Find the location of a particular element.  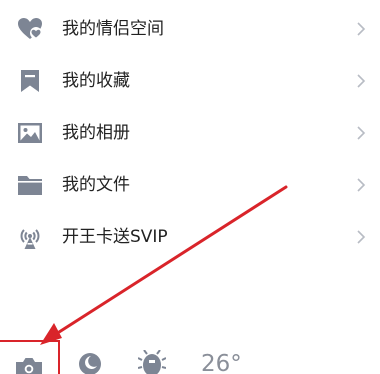

menu-item-wangka-svip: 开王卡送SVIP is located at coordinates (190, 237).